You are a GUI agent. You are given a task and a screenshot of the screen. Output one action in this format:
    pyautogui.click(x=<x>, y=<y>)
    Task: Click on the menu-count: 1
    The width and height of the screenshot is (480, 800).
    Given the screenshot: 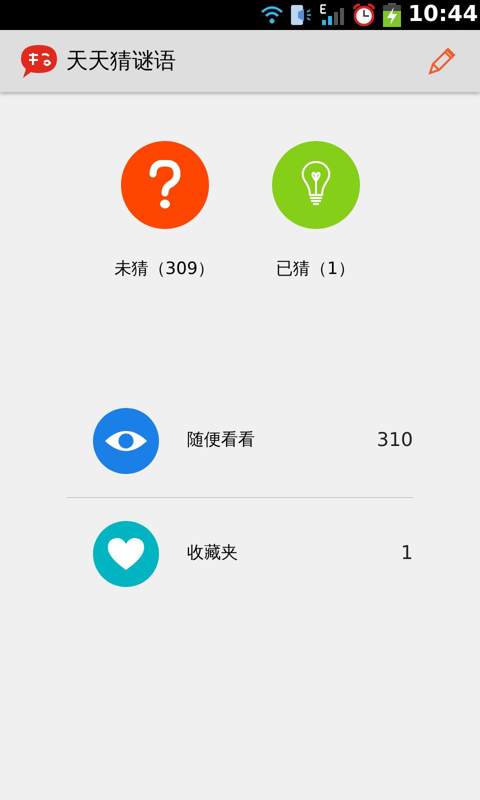 What is the action you would take?
    pyautogui.click(x=406, y=553)
    